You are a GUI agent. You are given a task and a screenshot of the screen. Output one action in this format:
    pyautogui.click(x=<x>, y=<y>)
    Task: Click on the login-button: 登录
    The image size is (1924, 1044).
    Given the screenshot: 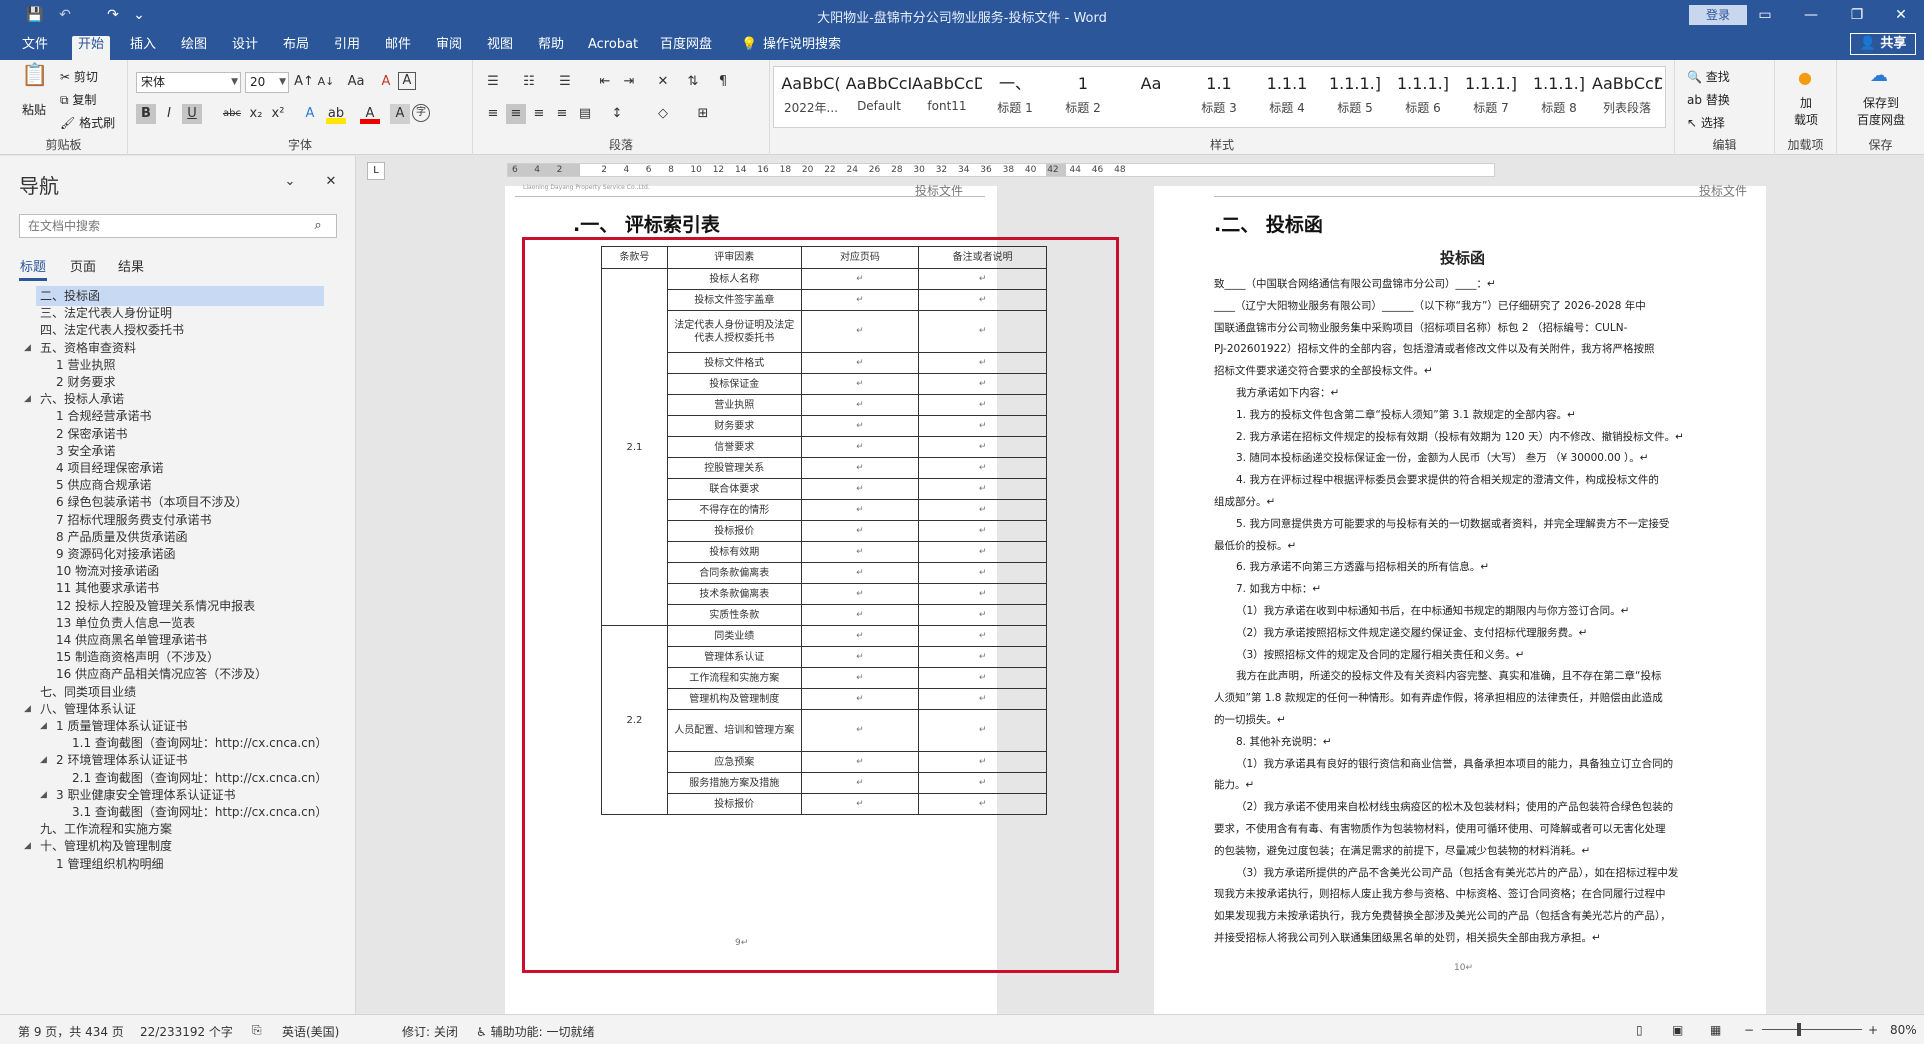 What is the action you would take?
    pyautogui.click(x=1718, y=15)
    